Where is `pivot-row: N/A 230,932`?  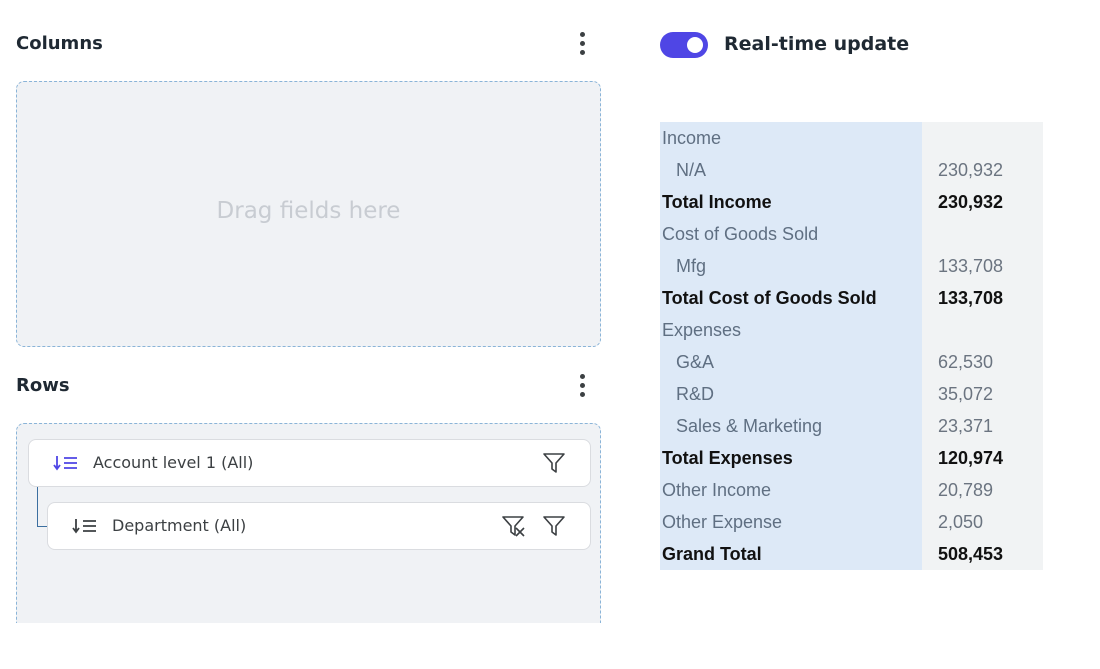 pivot-row: N/A 230,932 is located at coordinates (851, 170).